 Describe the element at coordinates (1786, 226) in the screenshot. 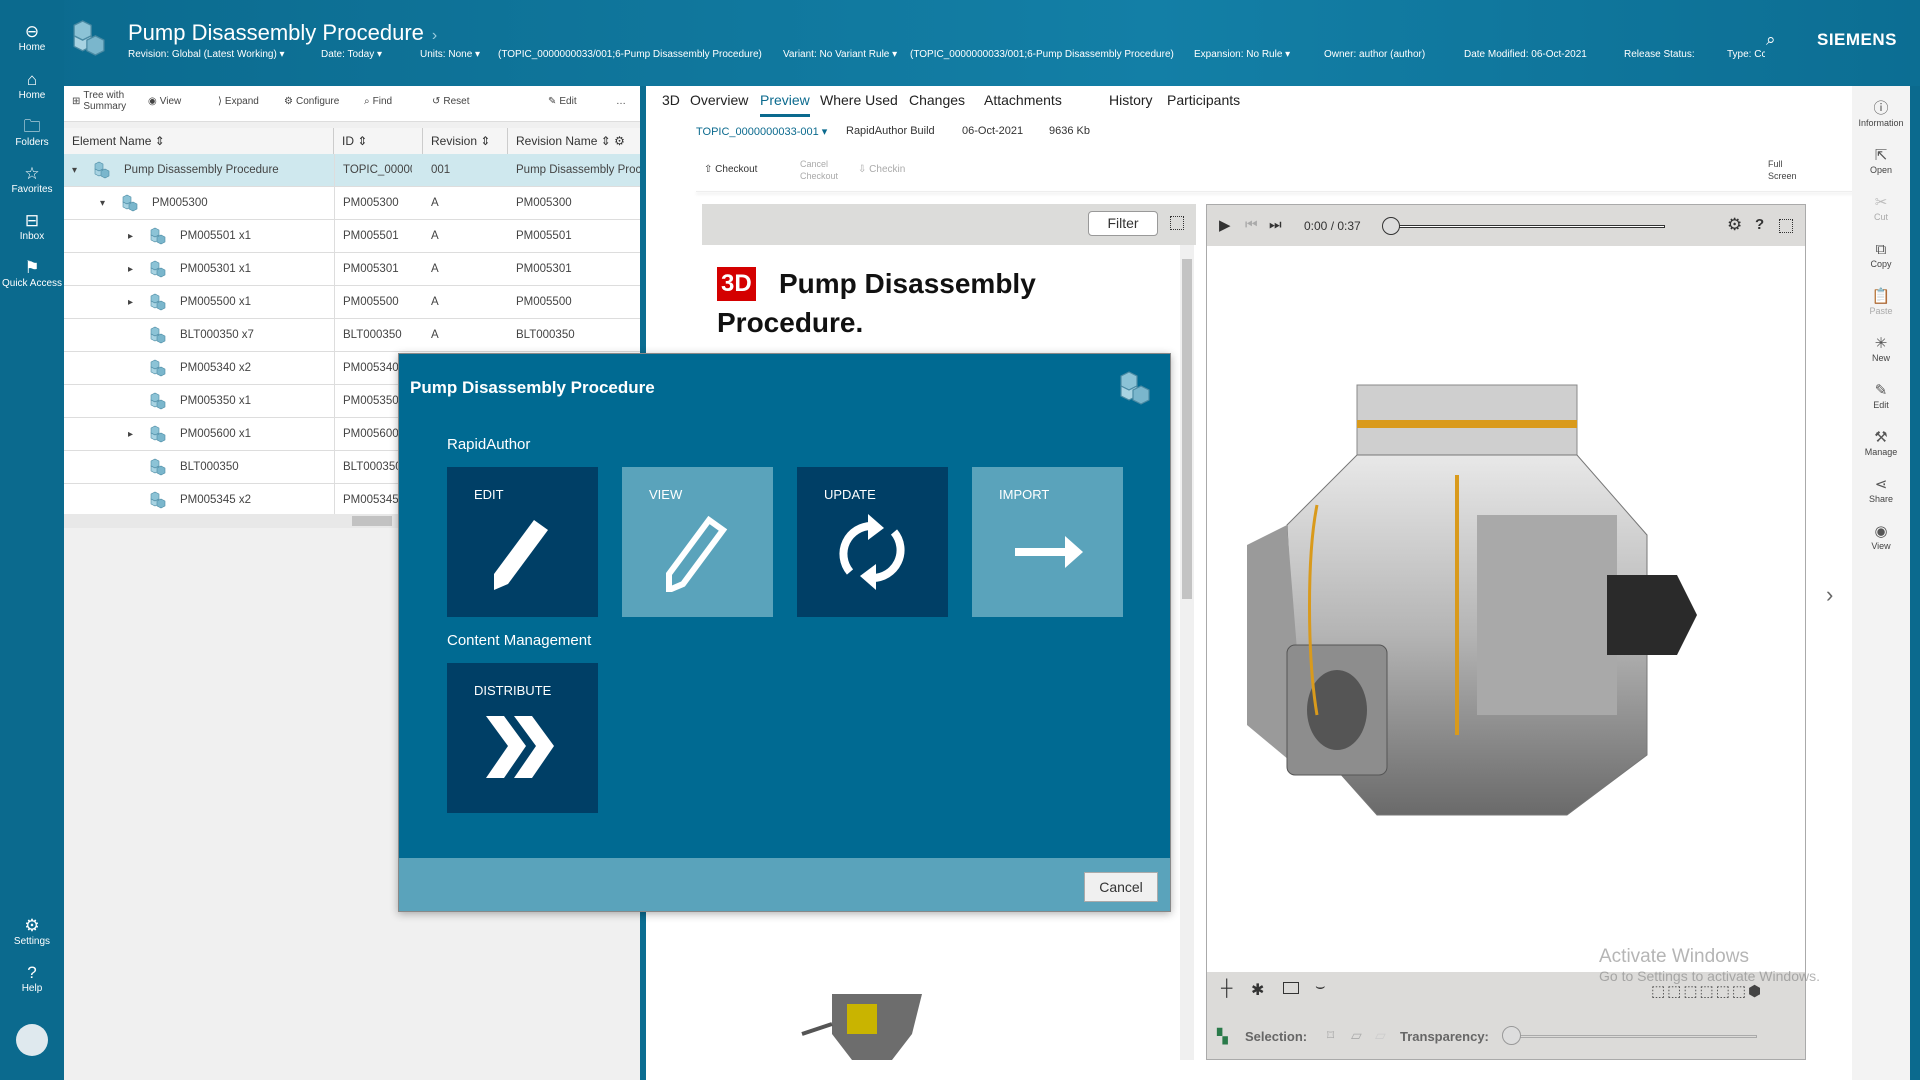

I see `expand-viewer-icon` at that location.